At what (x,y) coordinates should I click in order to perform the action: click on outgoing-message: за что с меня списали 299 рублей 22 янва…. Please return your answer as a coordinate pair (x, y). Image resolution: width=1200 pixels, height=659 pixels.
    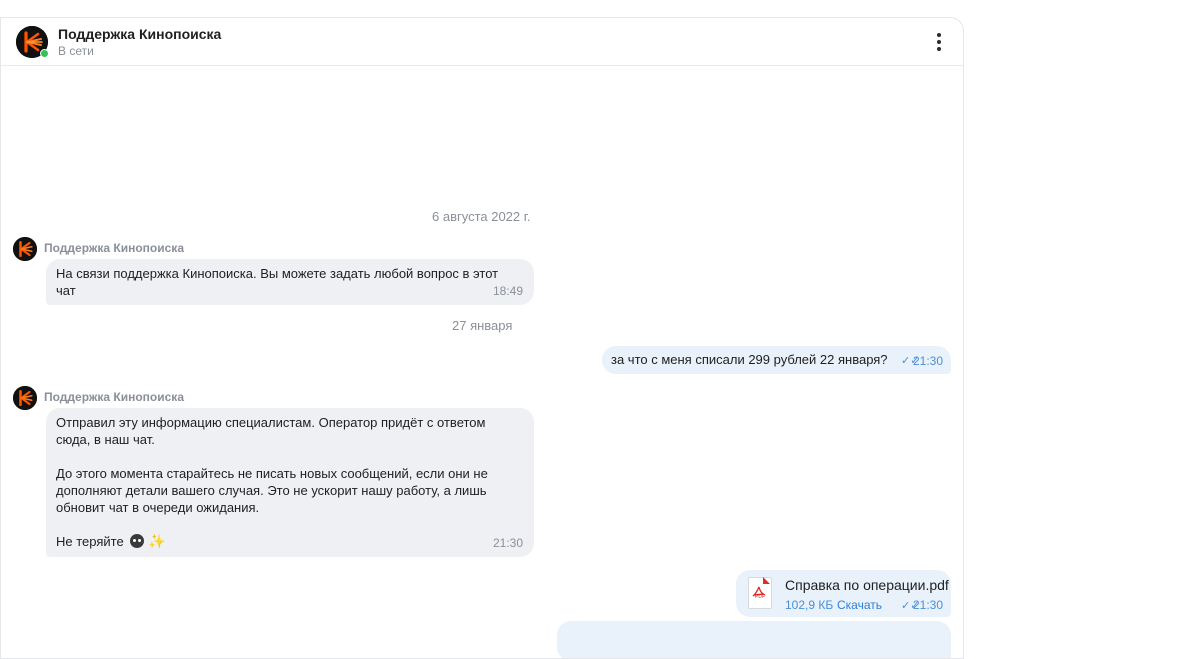
    Looking at the image, I should click on (776, 360).